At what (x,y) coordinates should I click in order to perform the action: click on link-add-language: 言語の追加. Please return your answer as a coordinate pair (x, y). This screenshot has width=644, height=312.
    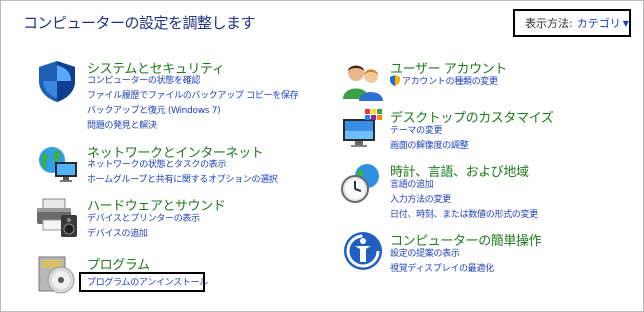
    Looking at the image, I should click on (412, 185).